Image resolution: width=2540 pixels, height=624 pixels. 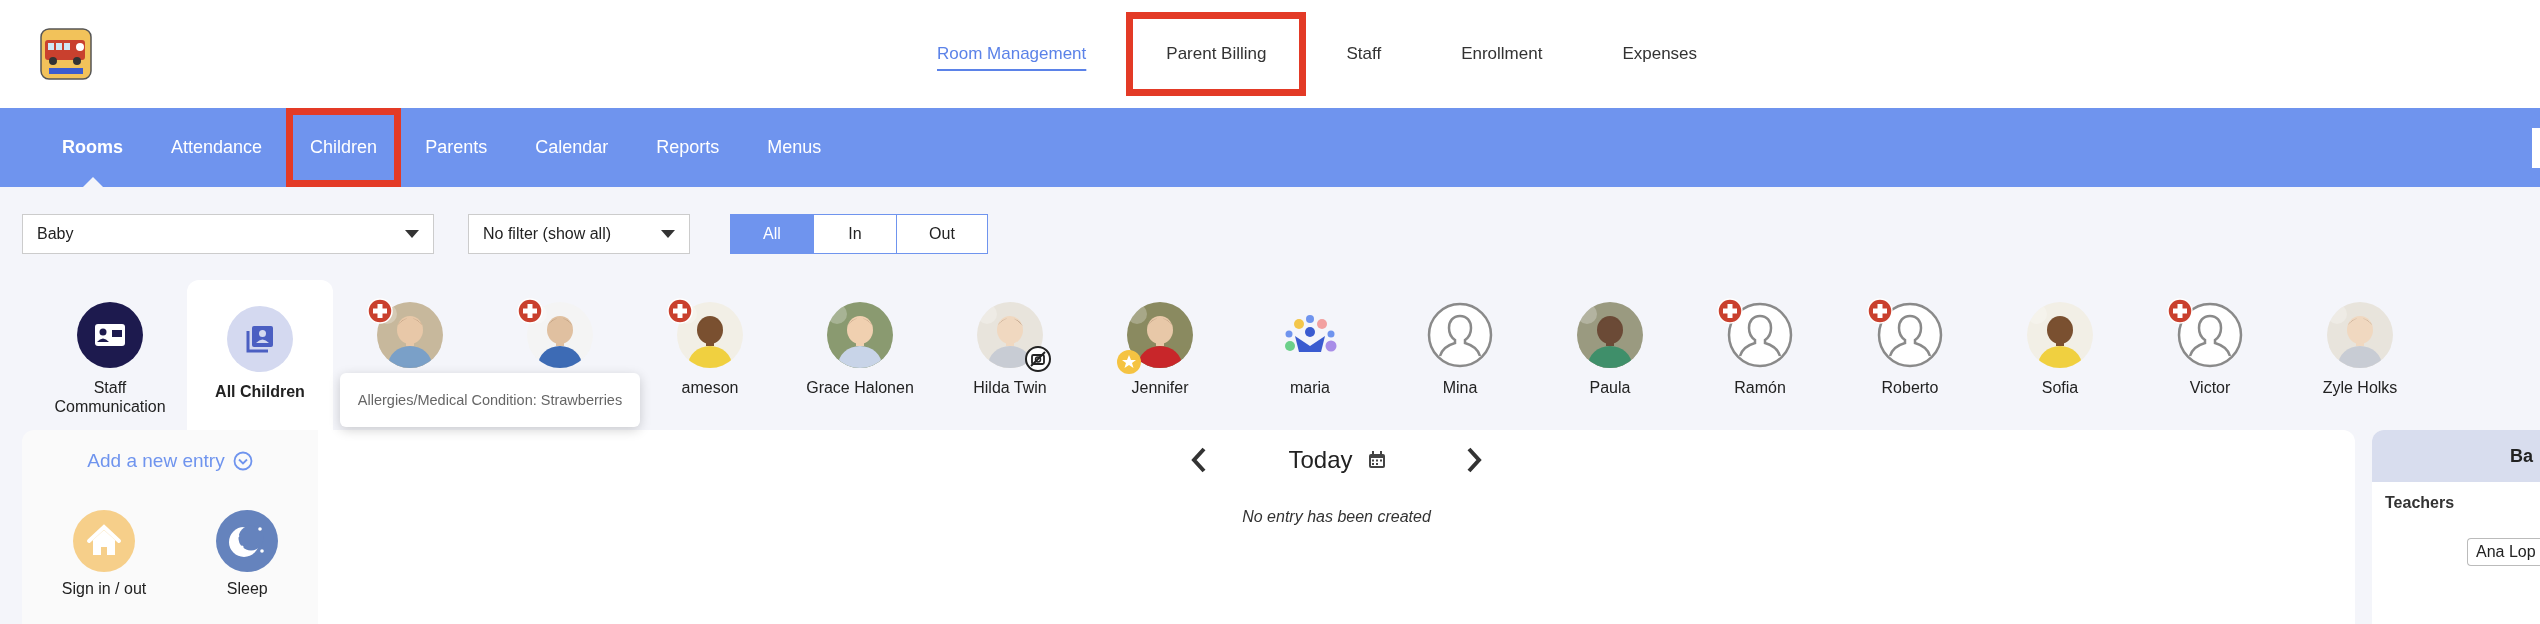 What do you see at coordinates (490, 400) in the screenshot?
I see `tooltip: Allergies/Medical Condition: Strawberries` at bounding box center [490, 400].